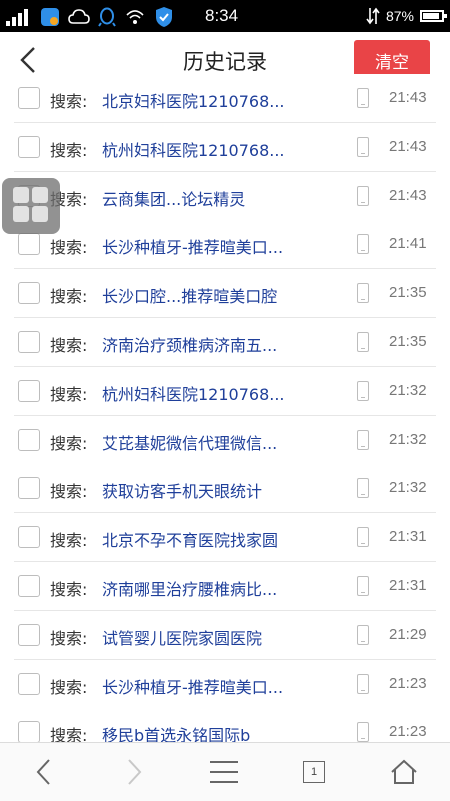 This screenshot has height=801, width=450. I want to click on tabs-button: 1, so click(314, 772).